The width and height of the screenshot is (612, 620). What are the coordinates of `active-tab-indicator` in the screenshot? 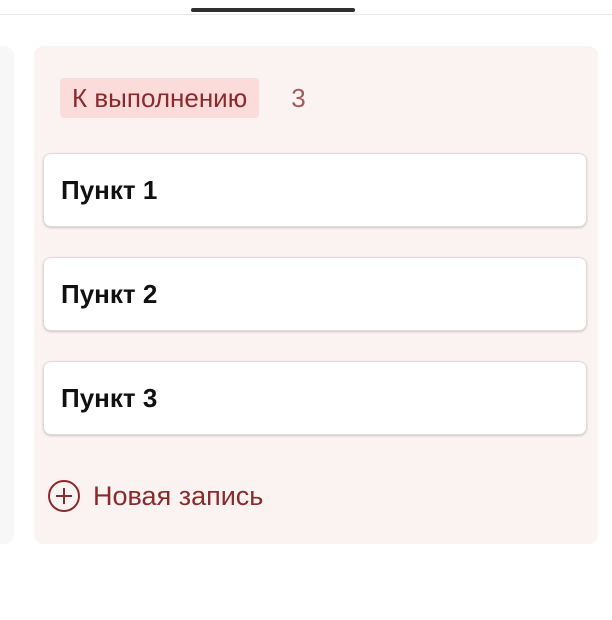 It's located at (273, 10).